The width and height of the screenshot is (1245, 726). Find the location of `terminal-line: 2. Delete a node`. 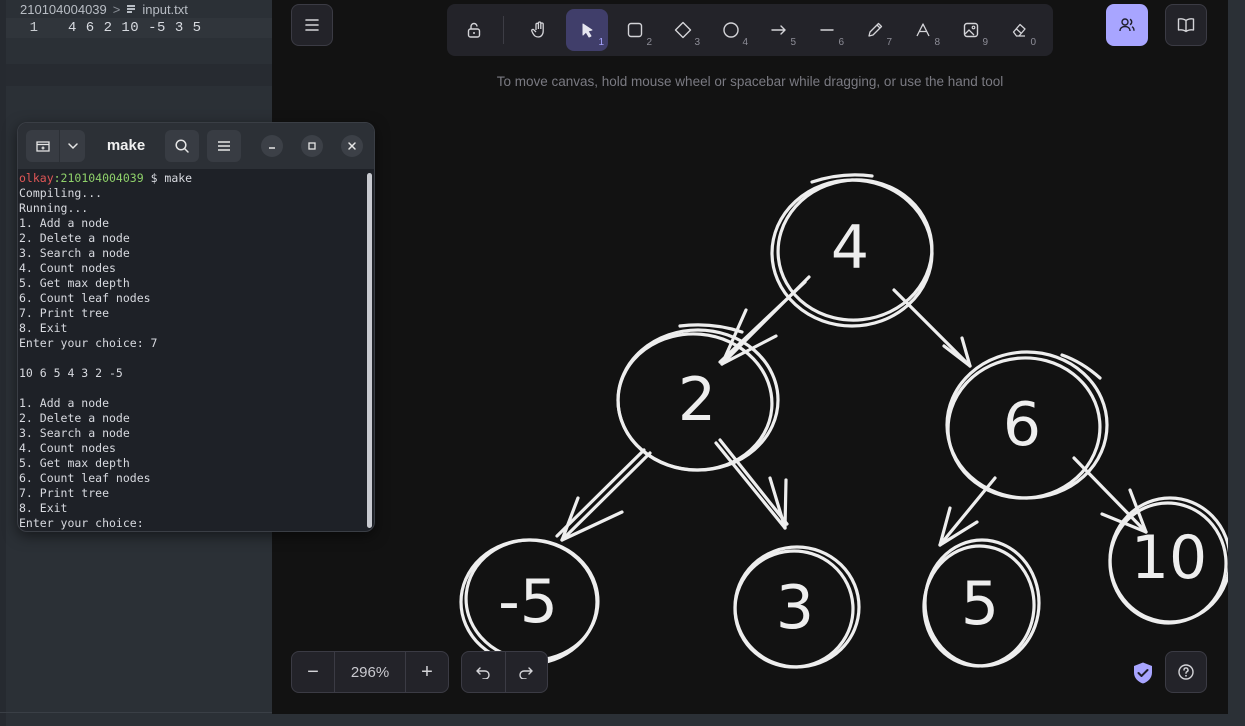

terminal-line: 2. Delete a node is located at coordinates (74, 418).